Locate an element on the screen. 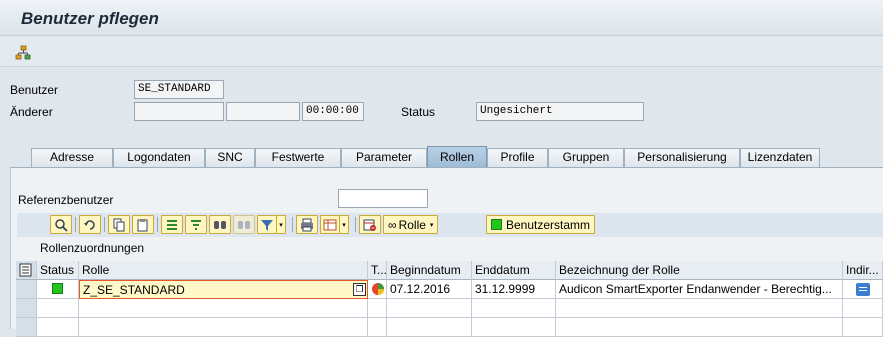 Image resolution: width=883 pixels, height=337 pixels. tab-festwerte: Festwerte is located at coordinates (298, 157).